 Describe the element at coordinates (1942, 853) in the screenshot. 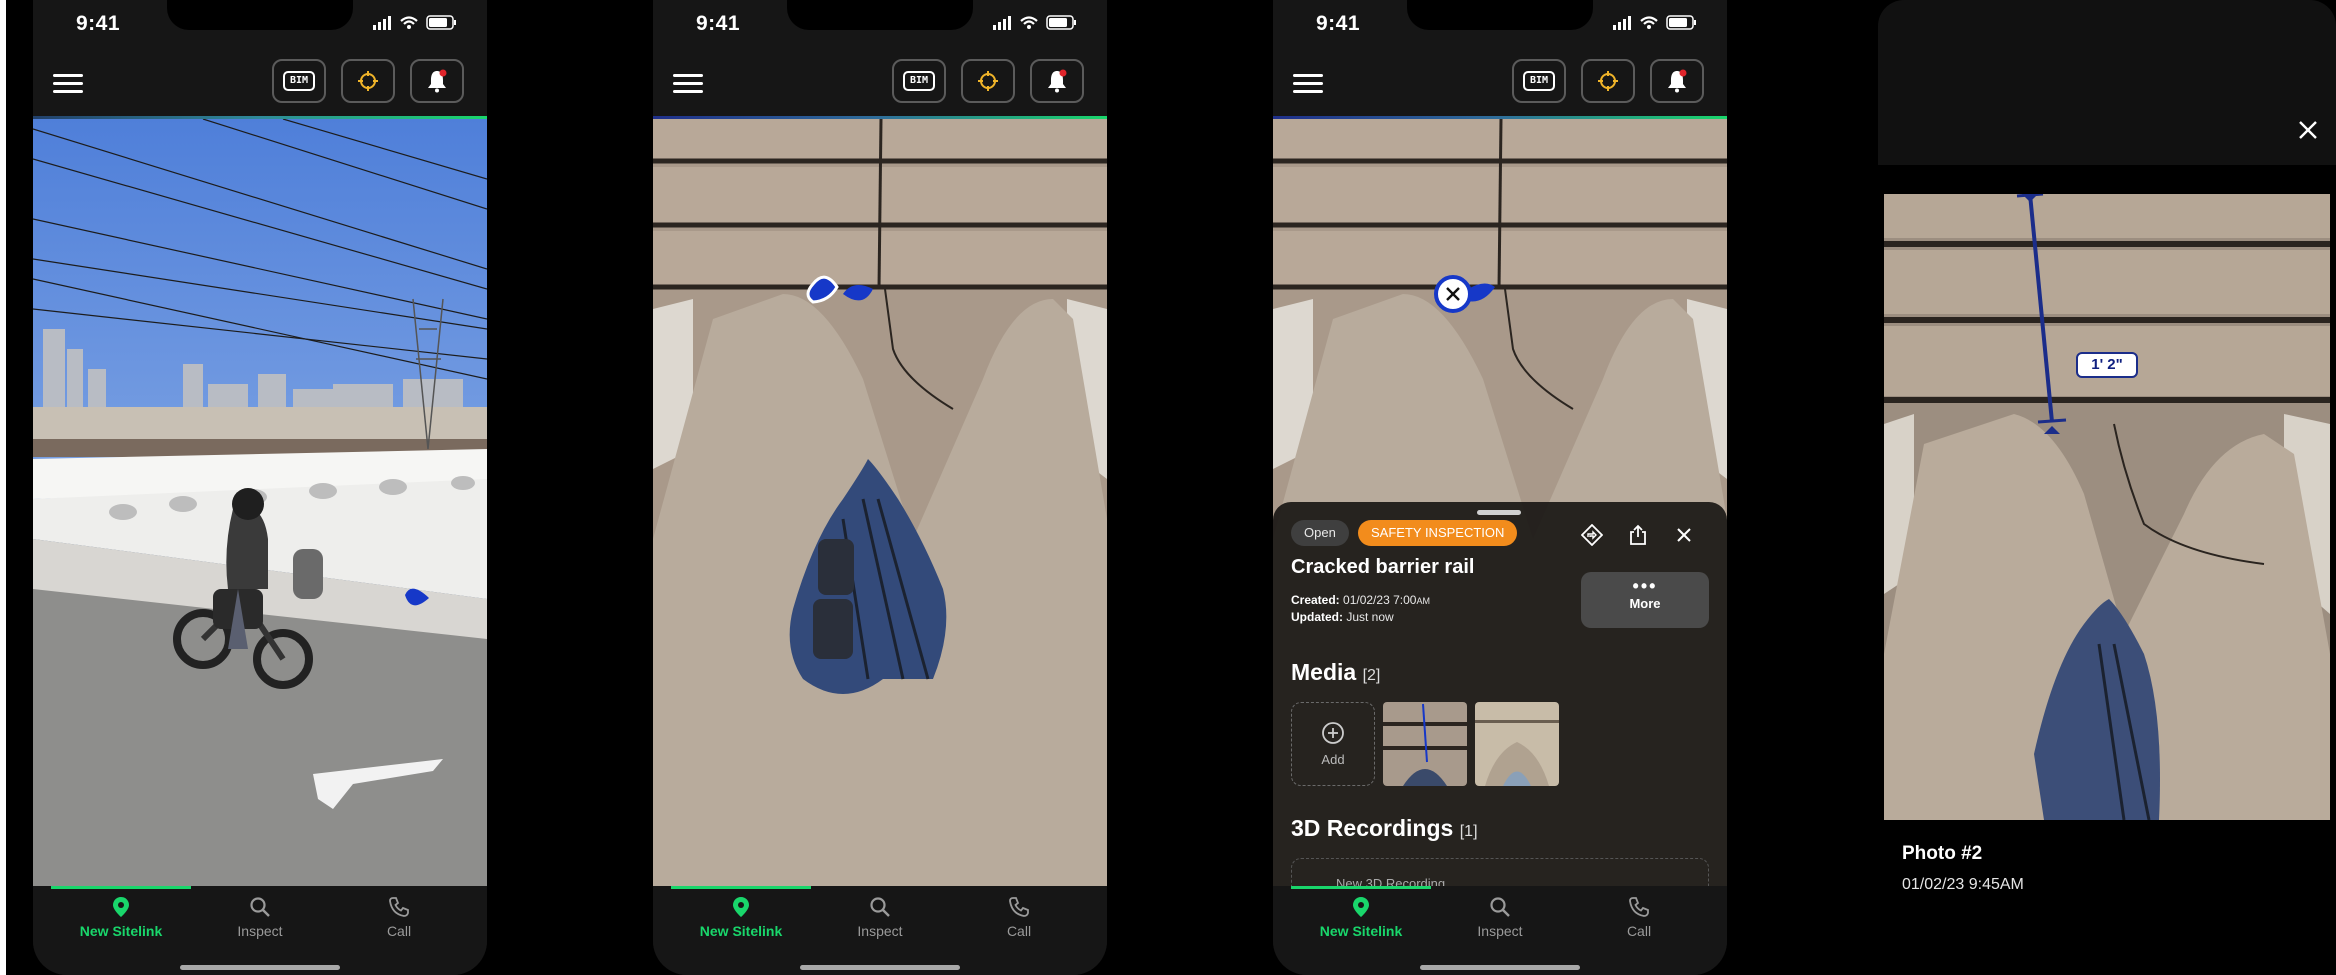

I see `photo-title: Photo #2` at that location.